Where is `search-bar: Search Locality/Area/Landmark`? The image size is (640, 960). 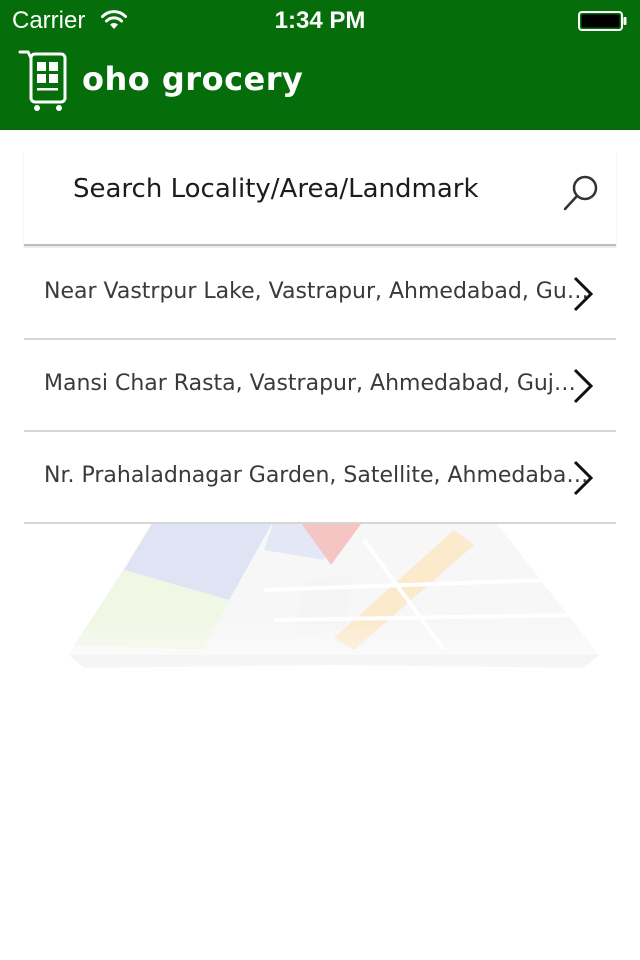
search-bar: Search Locality/Area/Landmark is located at coordinates (320, 198).